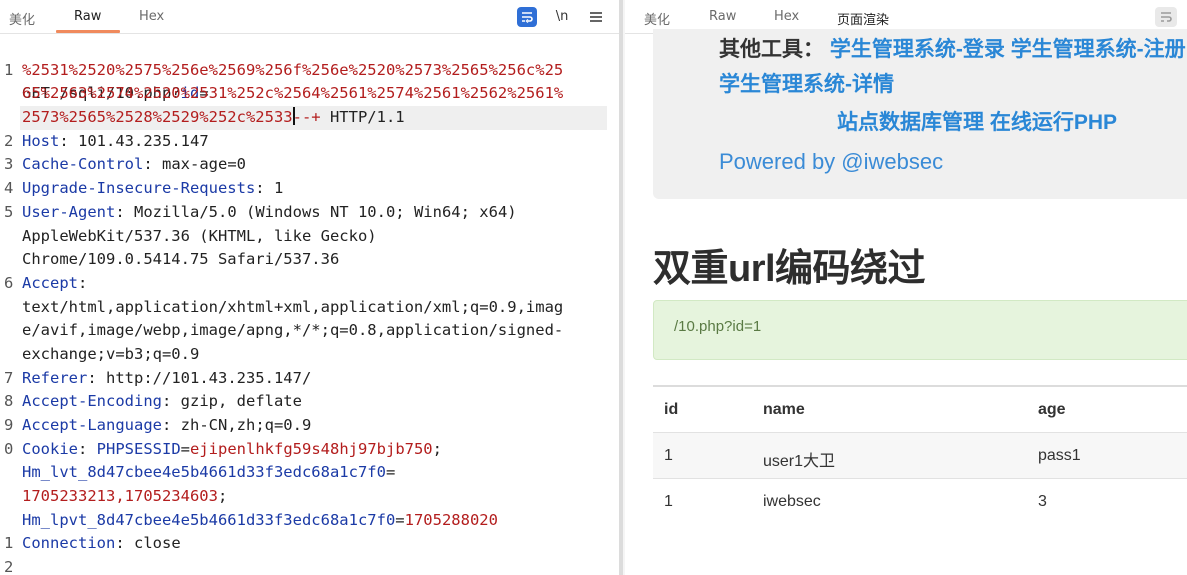  I want to click on alert-text: /10.php?id=1, so click(718, 326).